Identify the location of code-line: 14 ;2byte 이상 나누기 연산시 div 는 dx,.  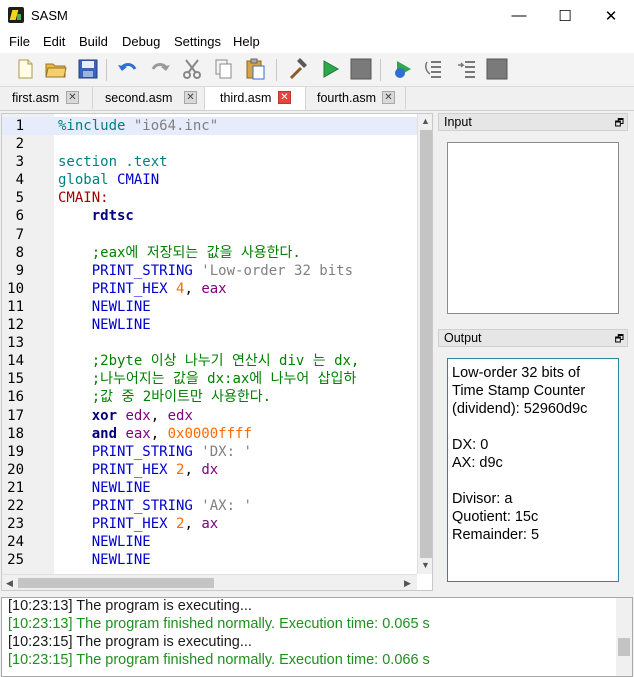
(209, 361).